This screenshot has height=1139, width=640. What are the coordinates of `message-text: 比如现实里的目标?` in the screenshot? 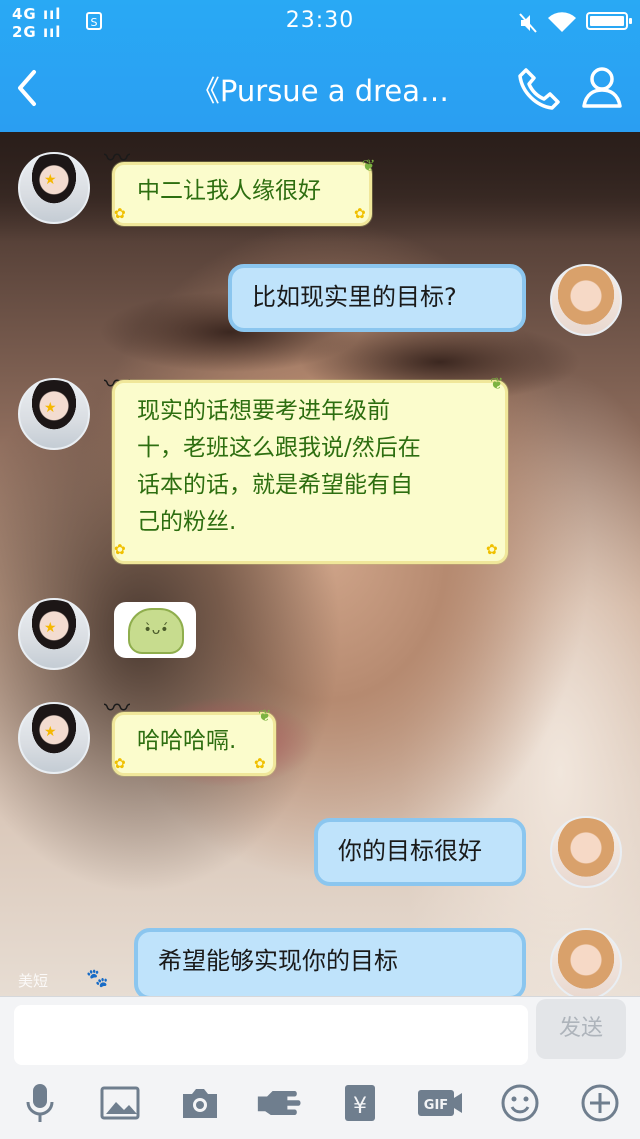 It's located at (354, 297).